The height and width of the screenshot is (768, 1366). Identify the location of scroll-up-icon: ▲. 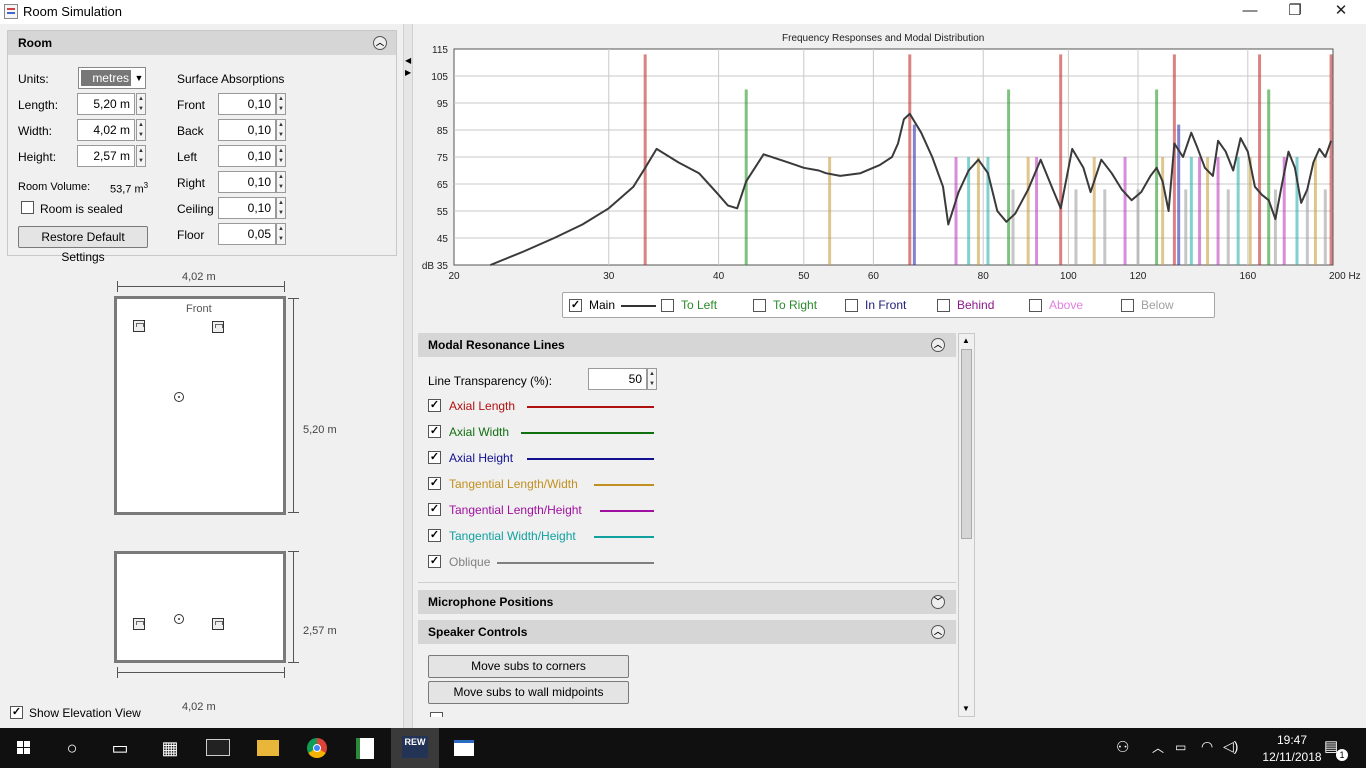
(966, 340).